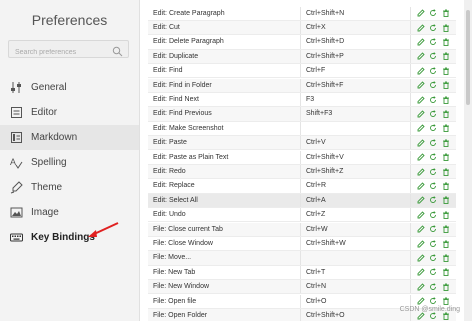 The image size is (474, 321). I want to click on search-input, so click(60, 52).